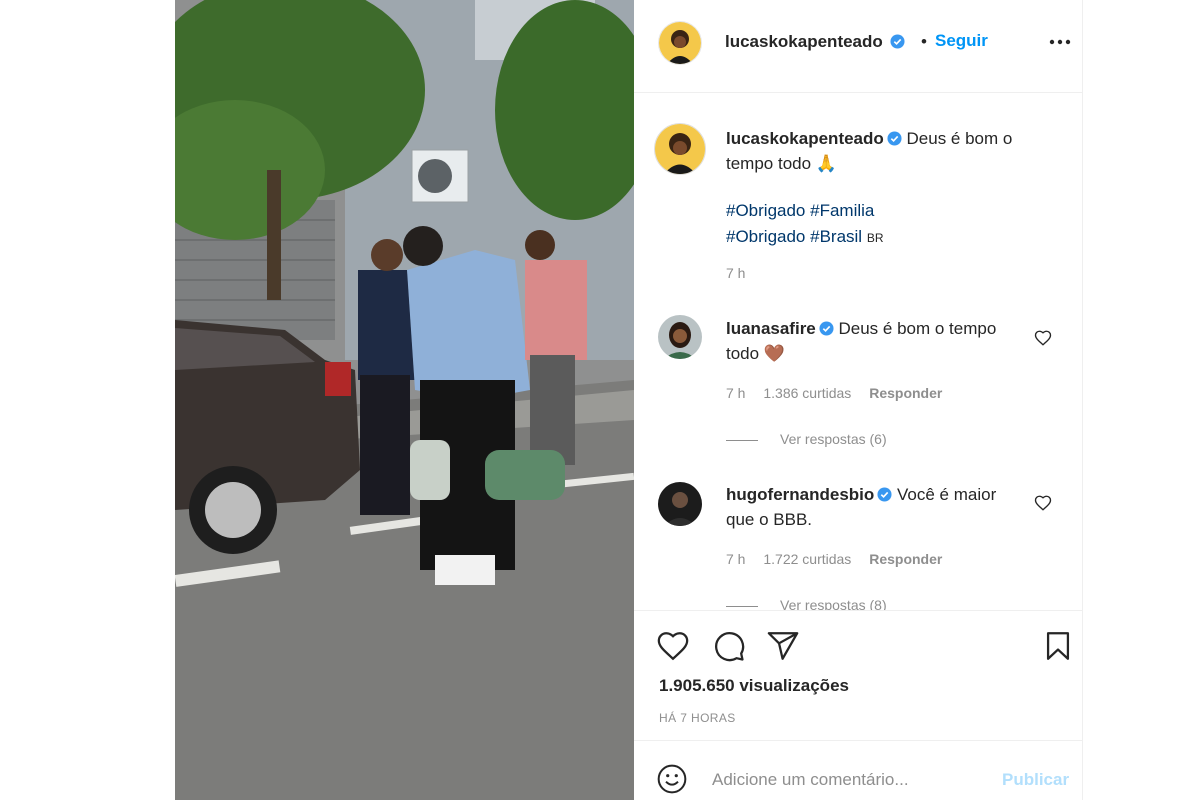 The width and height of the screenshot is (1200, 801). I want to click on views-count: 1.905.650 visualizações, so click(754, 686).